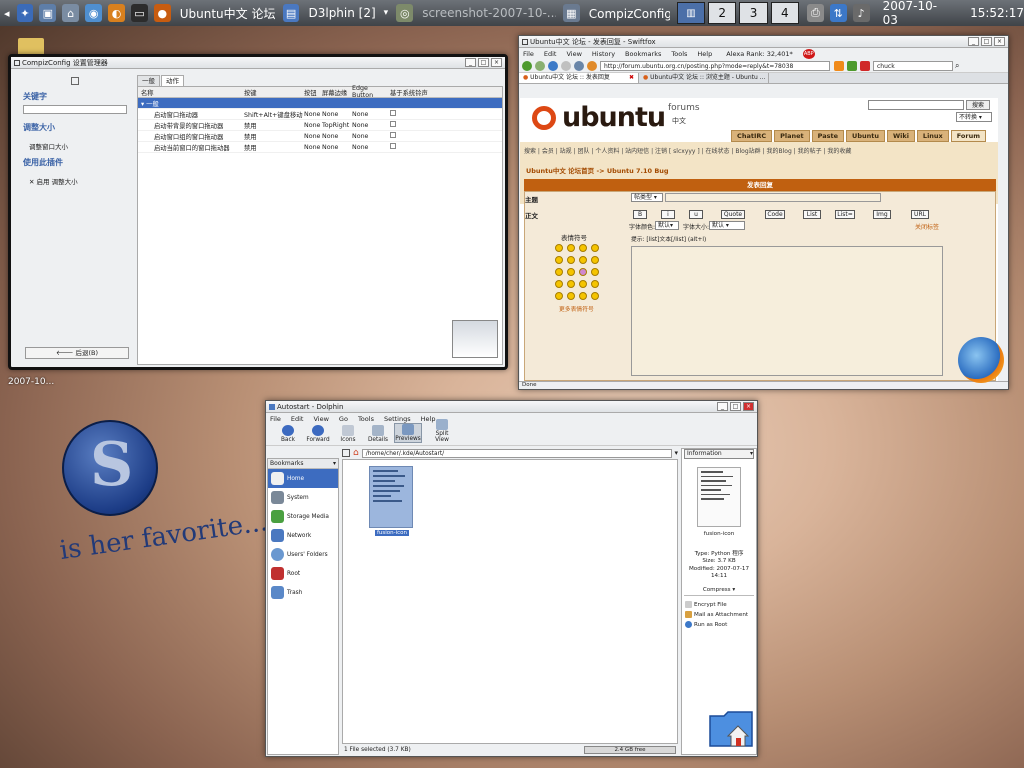 The height and width of the screenshot is (768, 1024). Describe the element at coordinates (313, 92) in the screenshot. I see `column-header: 按钮` at that location.